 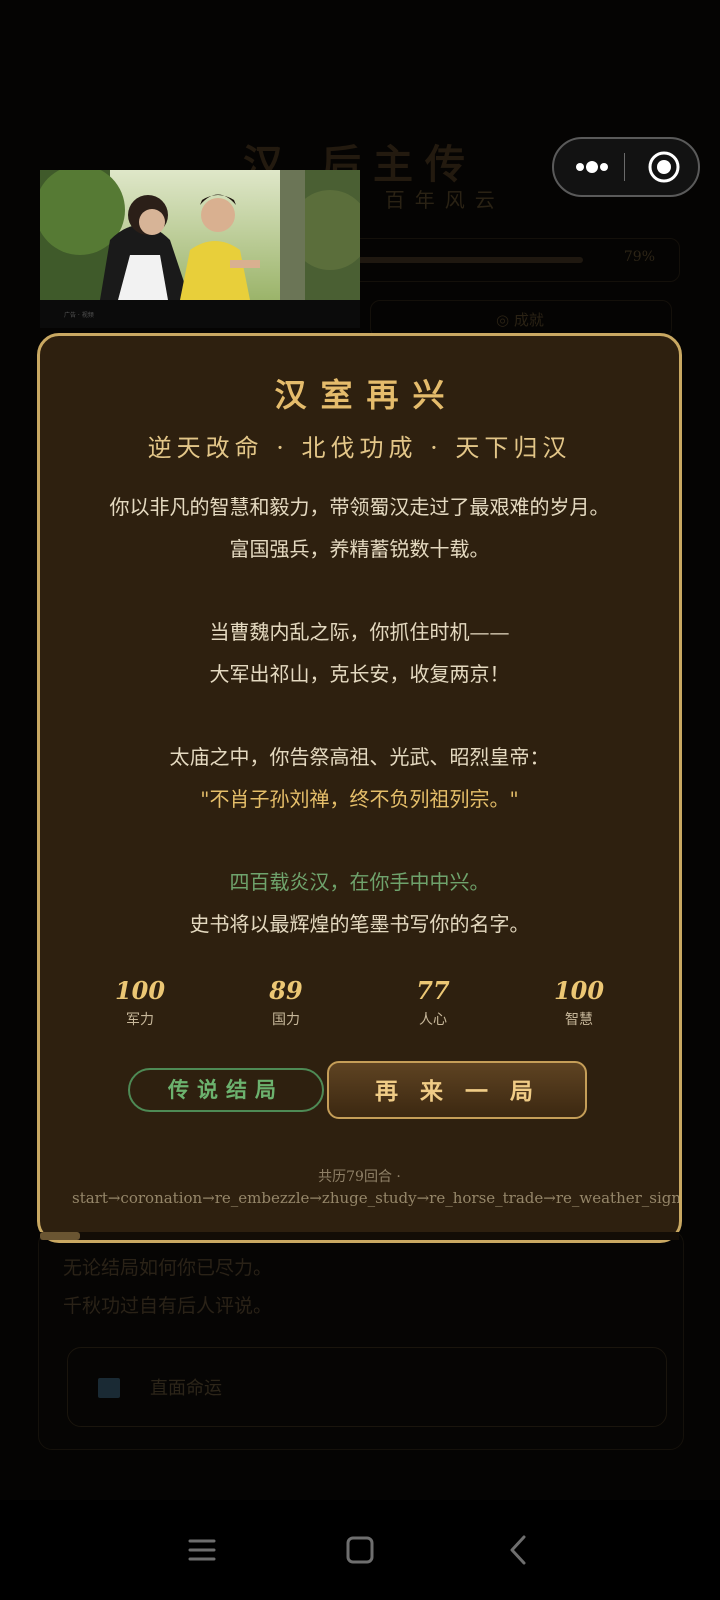 What do you see at coordinates (367, 1387) in the screenshot?
I see `face-fate-button: 直面命运` at bounding box center [367, 1387].